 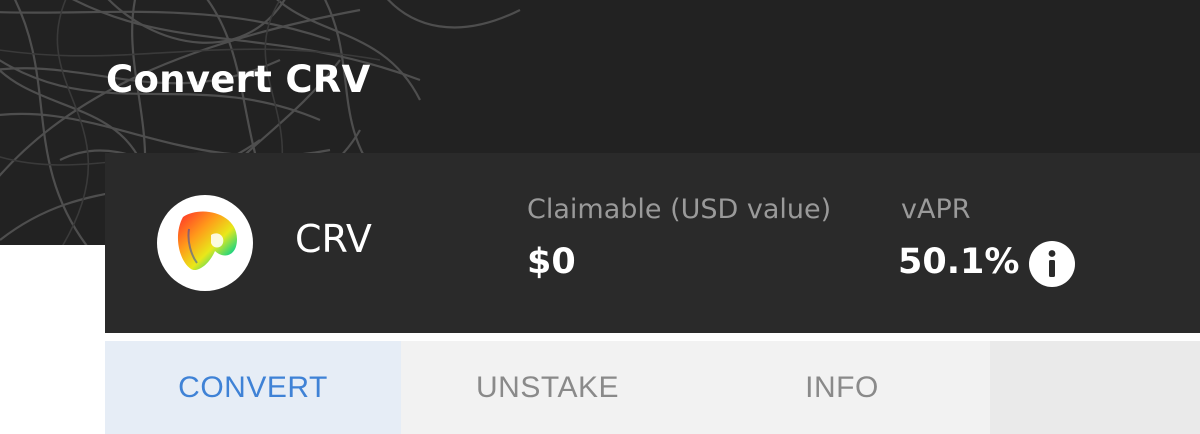 What do you see at coordinates (205, 243) in the screenshot?
I see `curve-logo-icon` at bounding box center [205, 243].